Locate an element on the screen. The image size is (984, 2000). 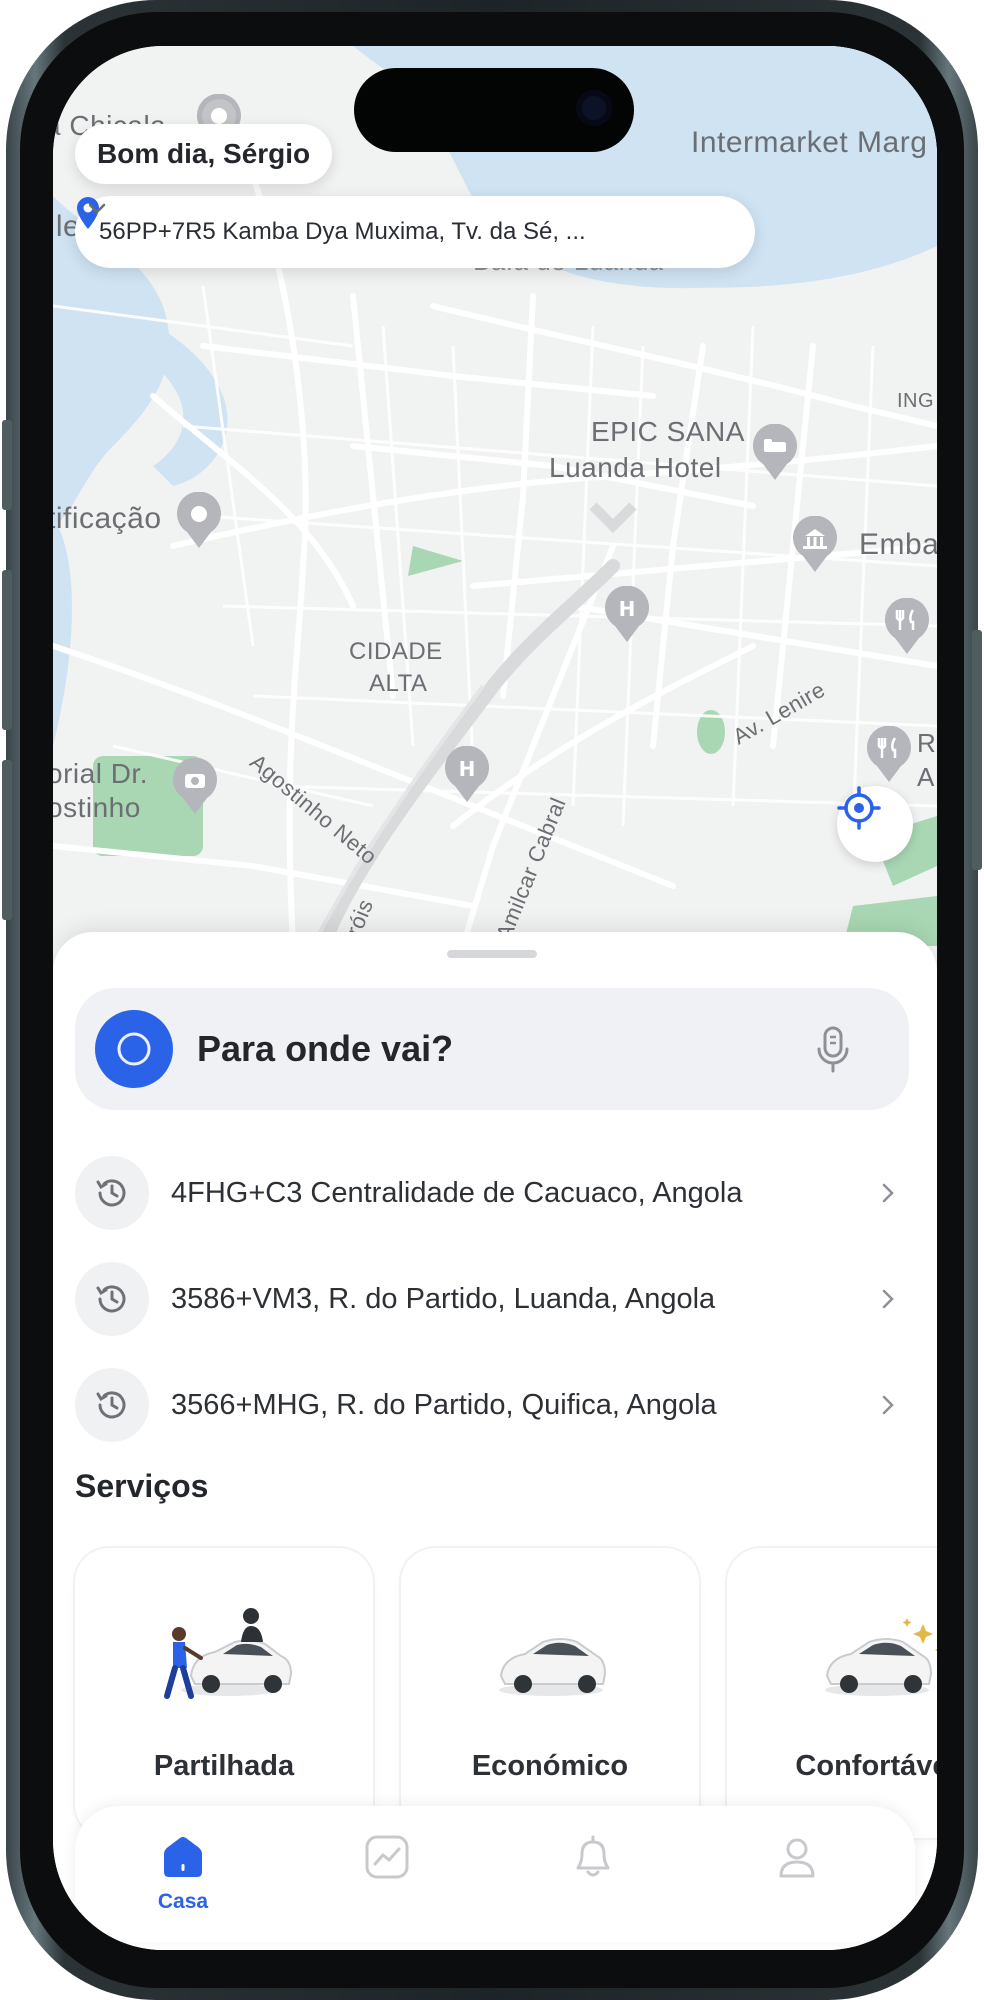
tab-home: Casa is located at coordinates (183, 1877).